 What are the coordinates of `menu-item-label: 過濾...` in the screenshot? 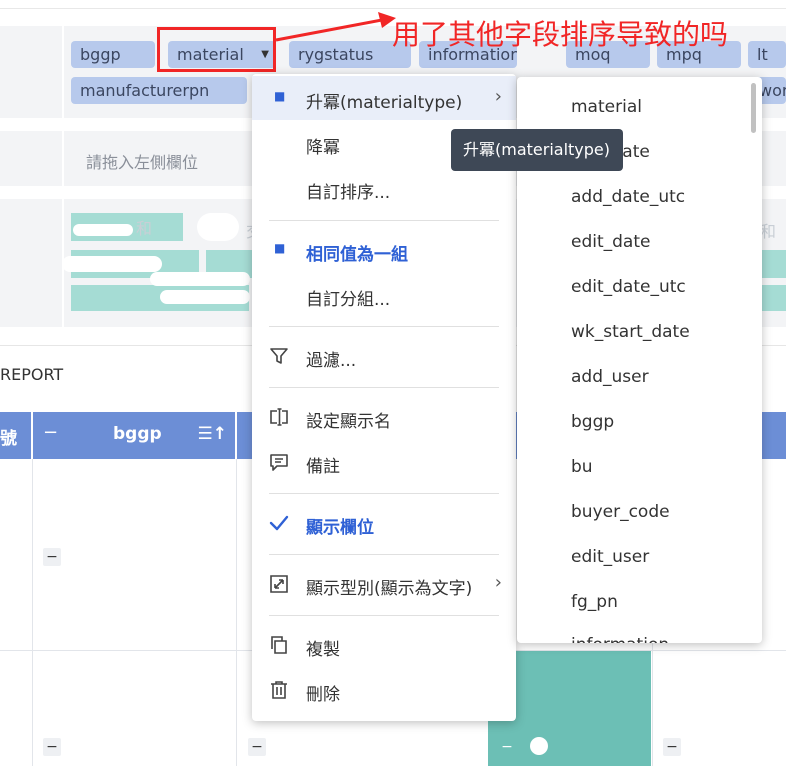 It's located at (331, 361).